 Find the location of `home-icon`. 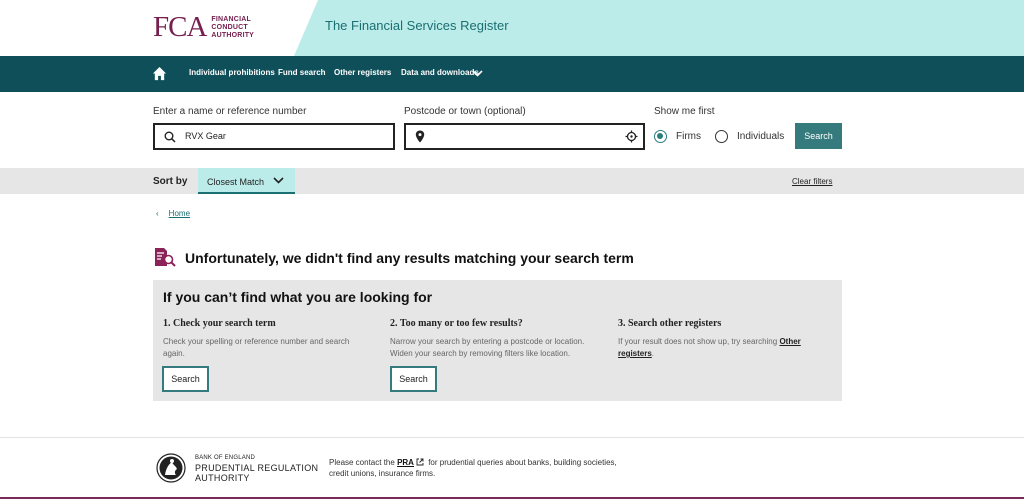

home-icon is located at coordinates (159, 73).